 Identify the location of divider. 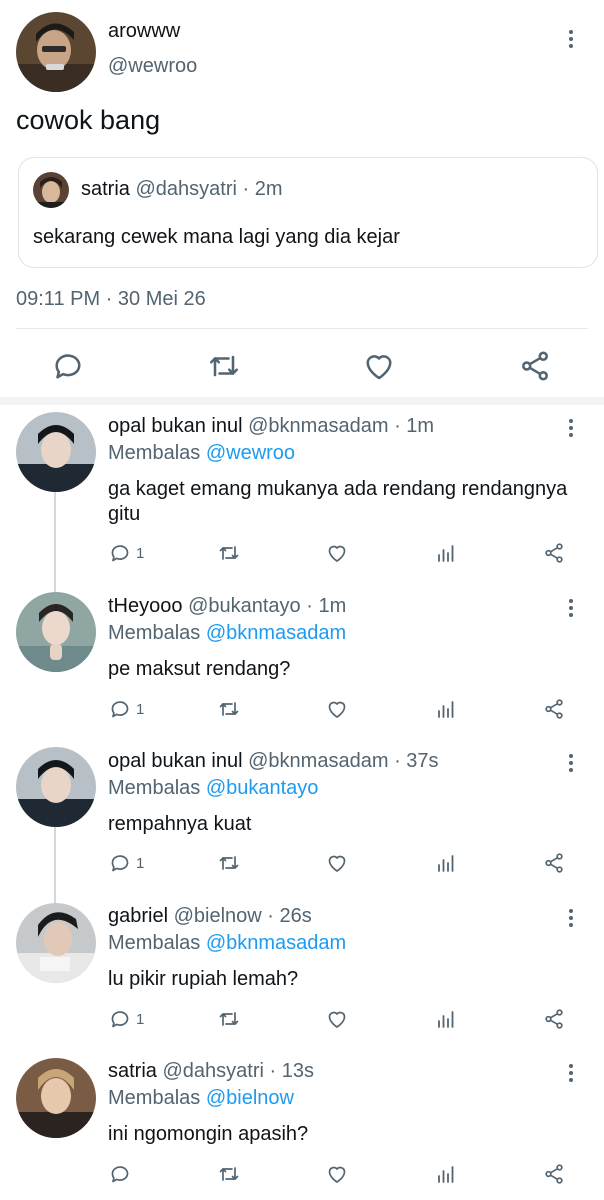
(302, 328).